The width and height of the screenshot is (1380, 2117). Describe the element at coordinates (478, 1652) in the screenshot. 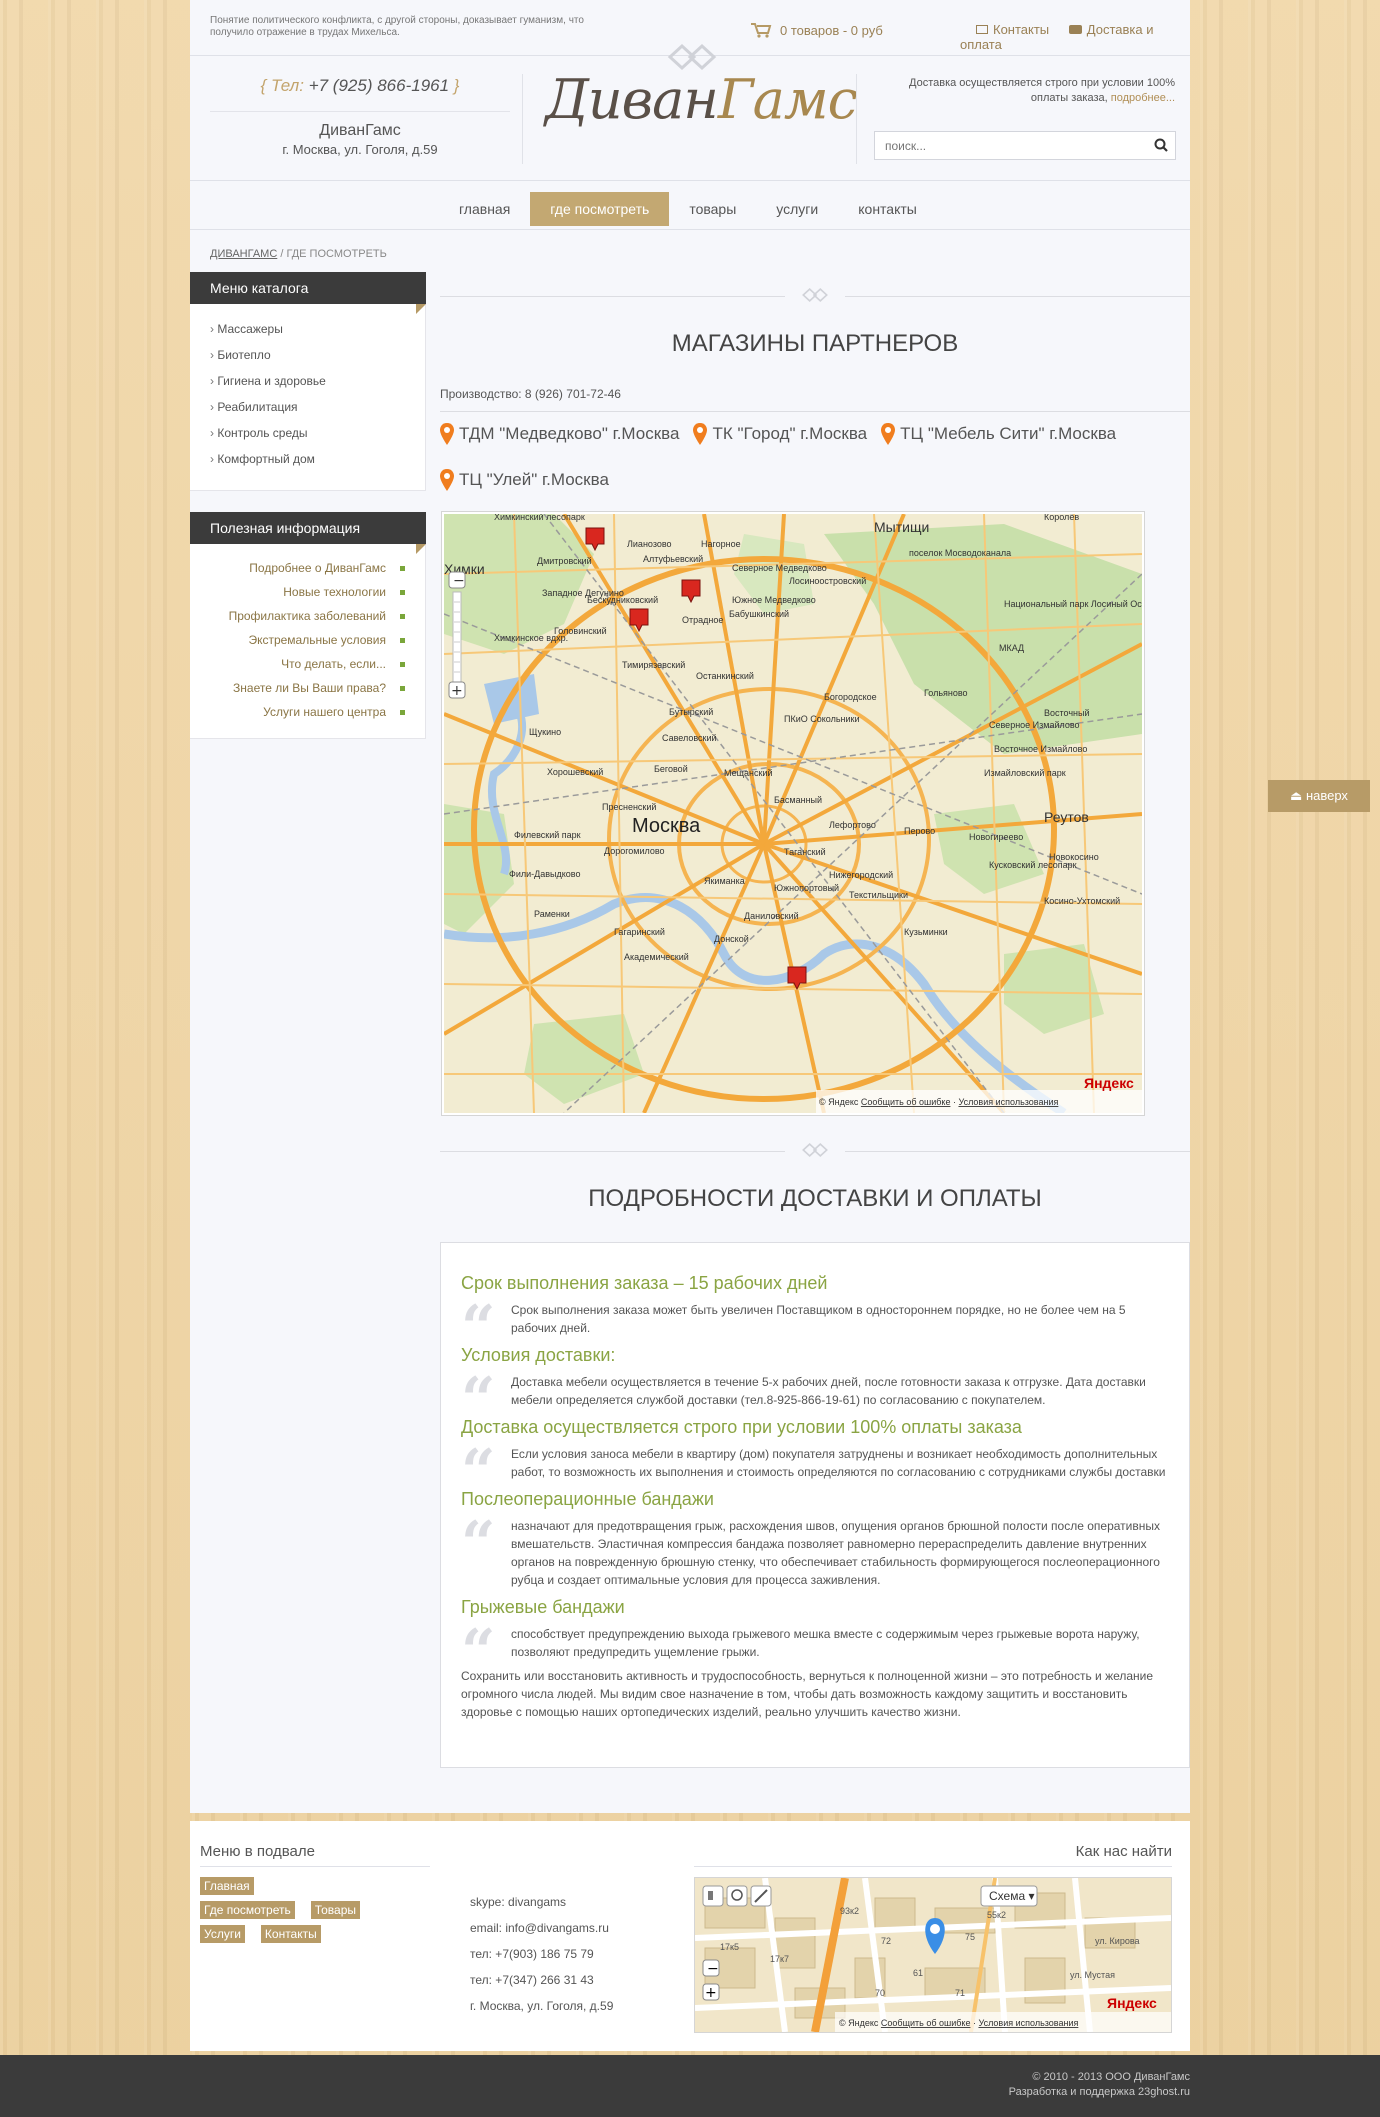

I see `quote-icon: “` at that location.